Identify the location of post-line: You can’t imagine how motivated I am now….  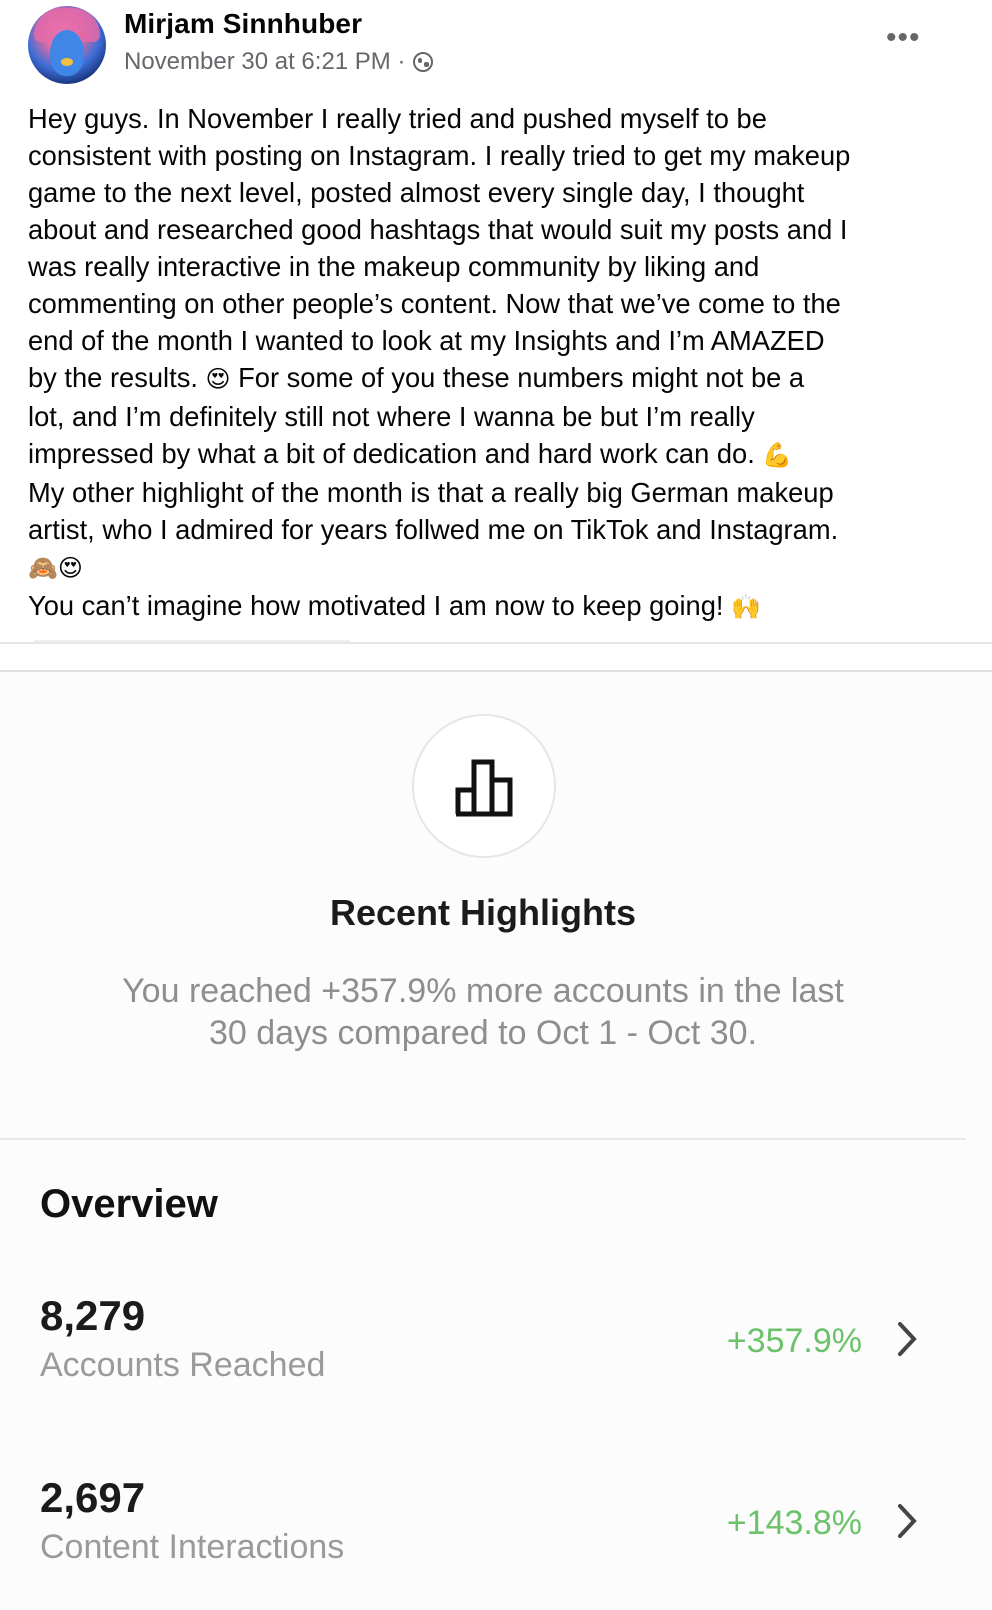
(380, 605).